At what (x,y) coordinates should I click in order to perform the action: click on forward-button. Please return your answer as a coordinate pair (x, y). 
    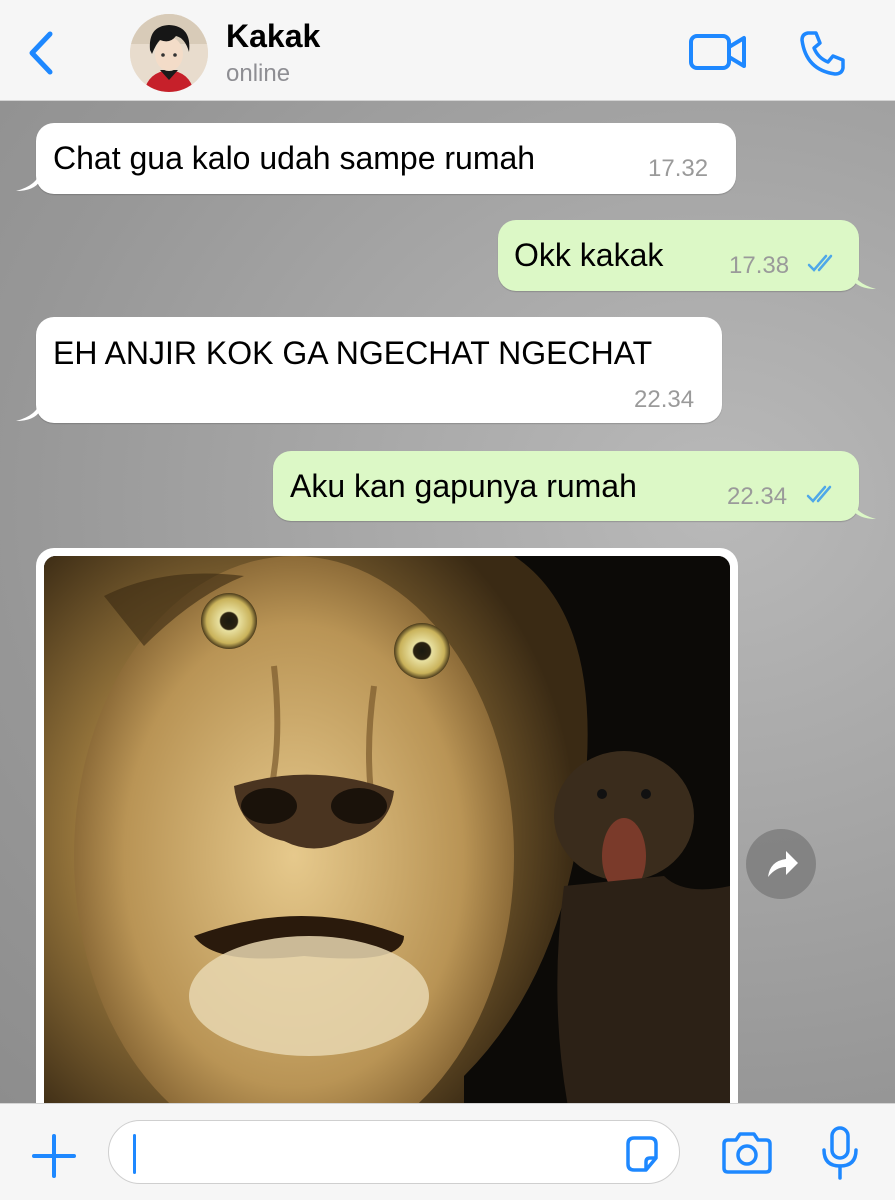
    Looking at the image, I should click on (781, 864).